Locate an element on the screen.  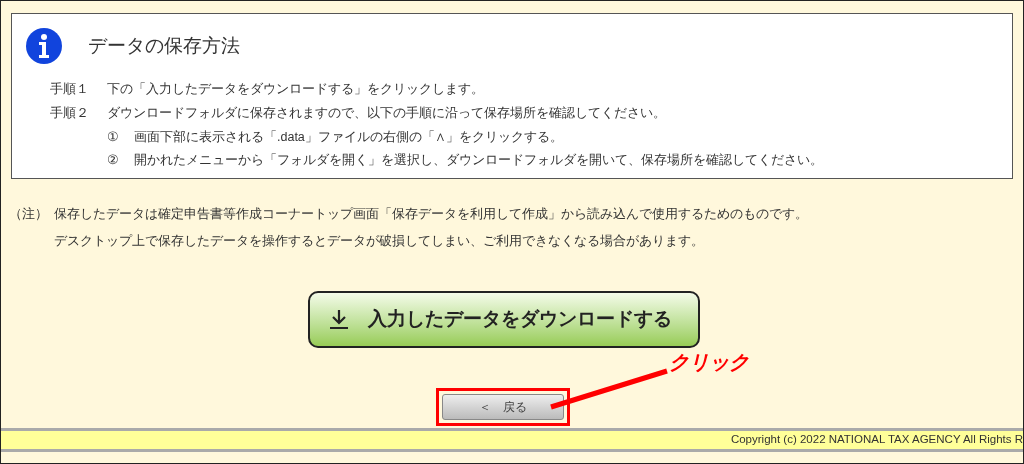
substep-marker: ① is located at coordinates (113, 137).